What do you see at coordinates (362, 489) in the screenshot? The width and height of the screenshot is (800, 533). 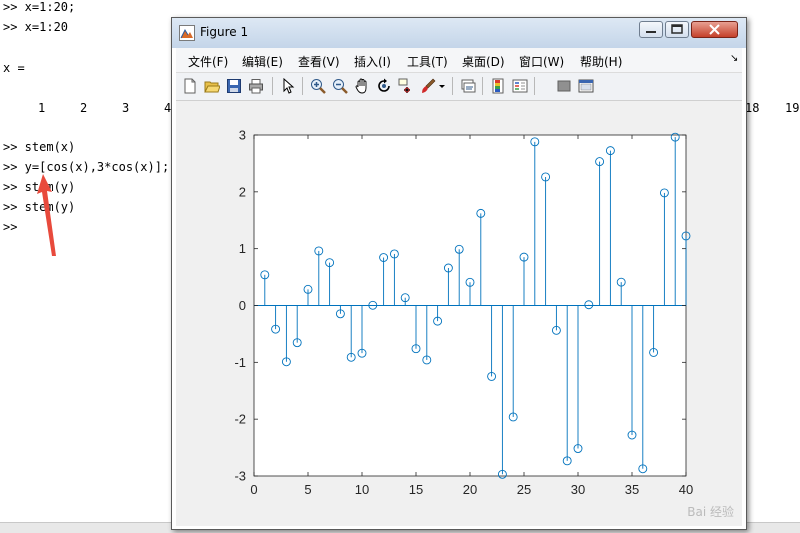 I see `x-tick-label: 10` at bounding box center [362, 489].